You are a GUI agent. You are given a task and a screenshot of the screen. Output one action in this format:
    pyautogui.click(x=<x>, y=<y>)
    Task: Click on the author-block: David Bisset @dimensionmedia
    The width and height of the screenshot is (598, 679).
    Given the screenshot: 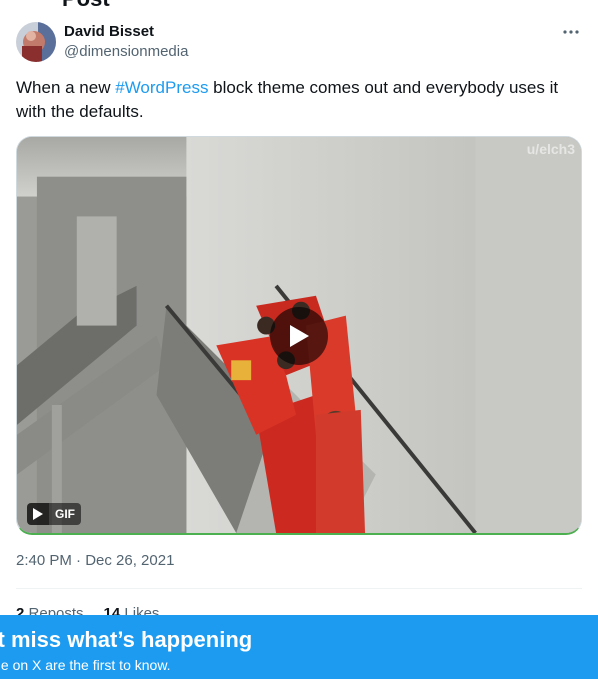 What is the action you would take?
    pyautogui.click(x=126, y=42)
    